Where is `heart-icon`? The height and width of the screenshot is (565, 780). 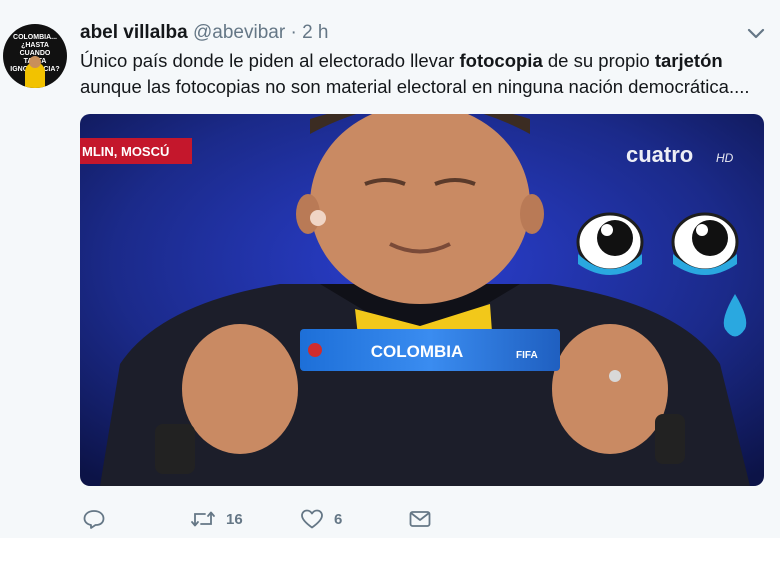 heart-icon is located at coordinates (312, 519).